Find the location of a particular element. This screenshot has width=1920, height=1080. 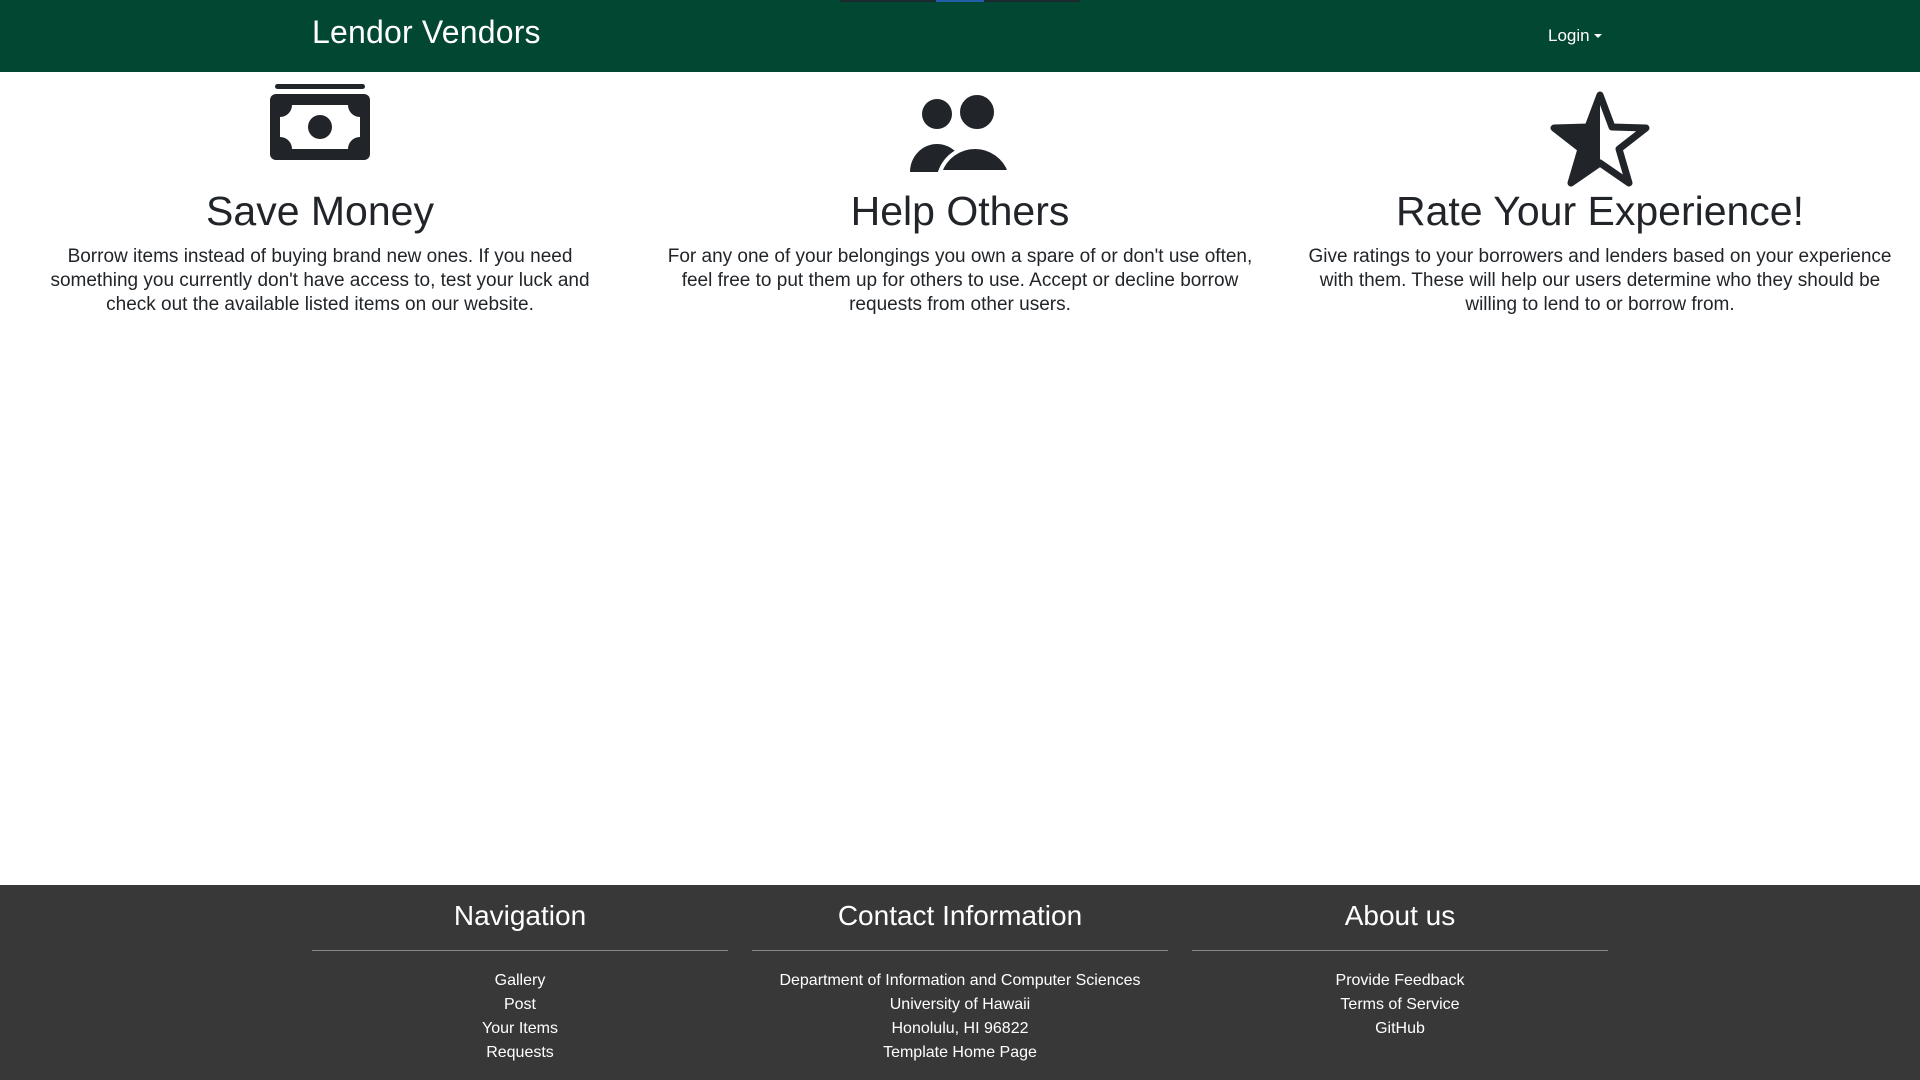

footer-link-terms: Terms of Service is located at coordinates (1400, 1005).